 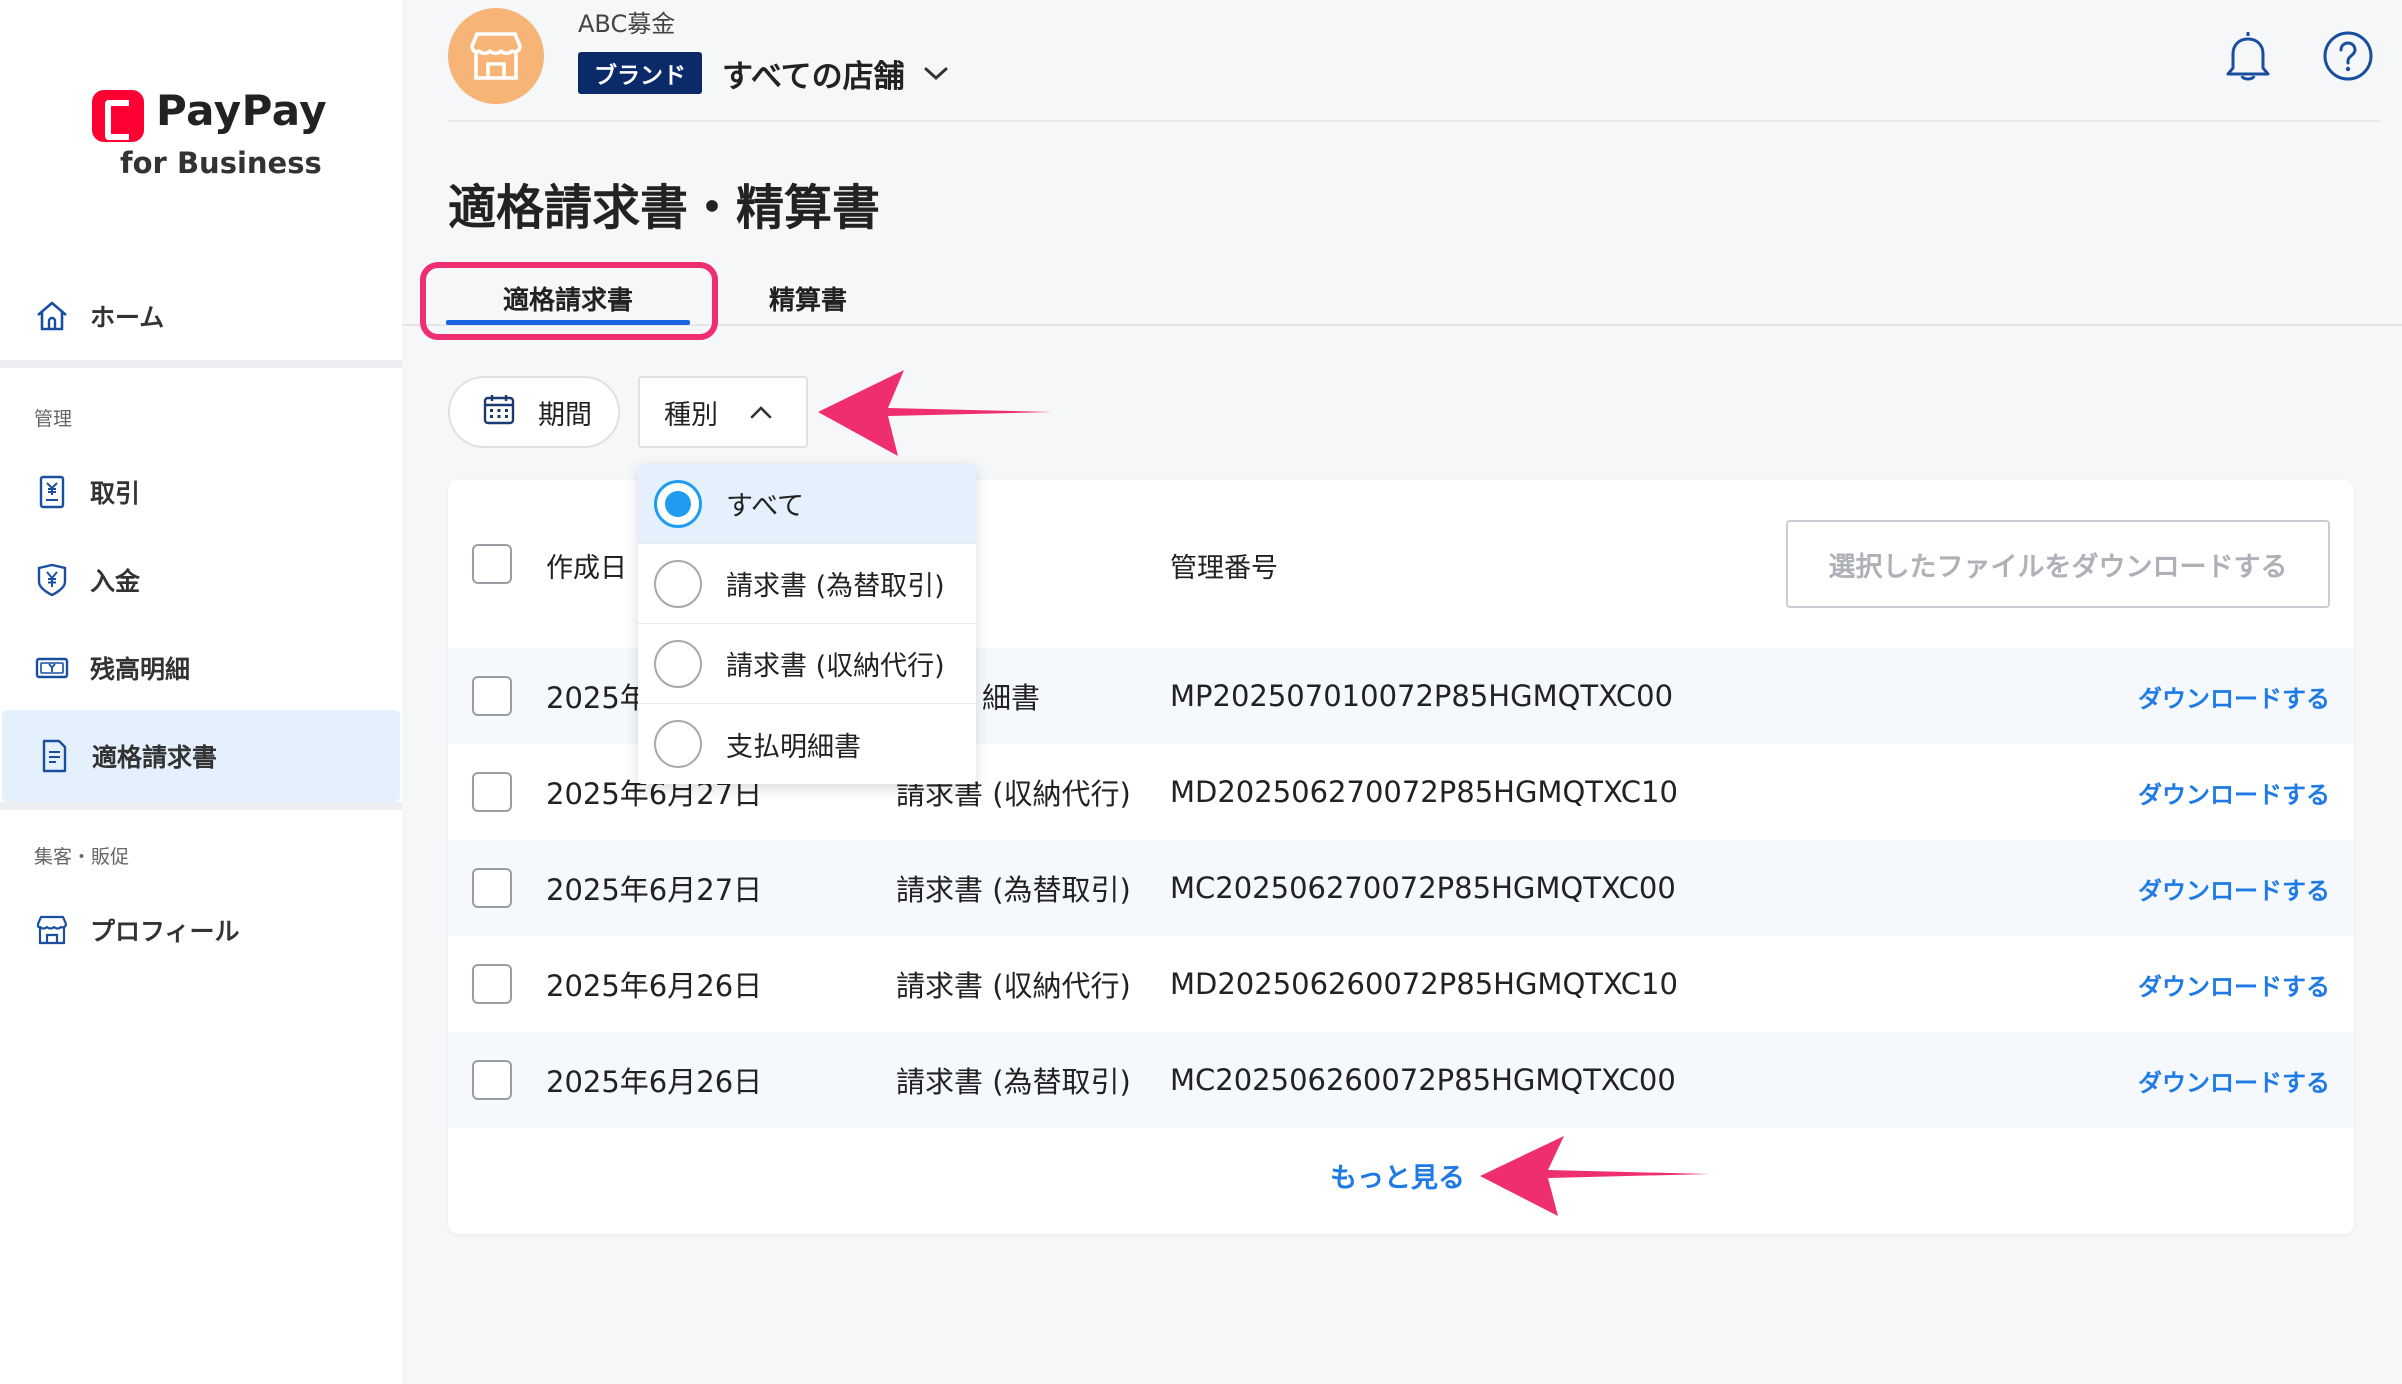 I want to click on type-option-payment-statement: 支払明細書, so click(x=807, y=744).